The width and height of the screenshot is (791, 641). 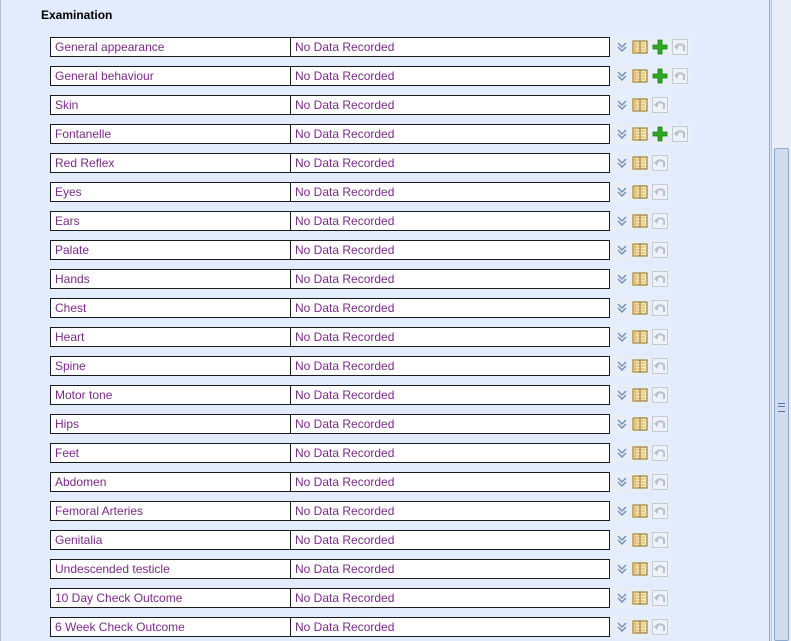 I want to click on exam-label: Ears, so click(x=171, y=221).